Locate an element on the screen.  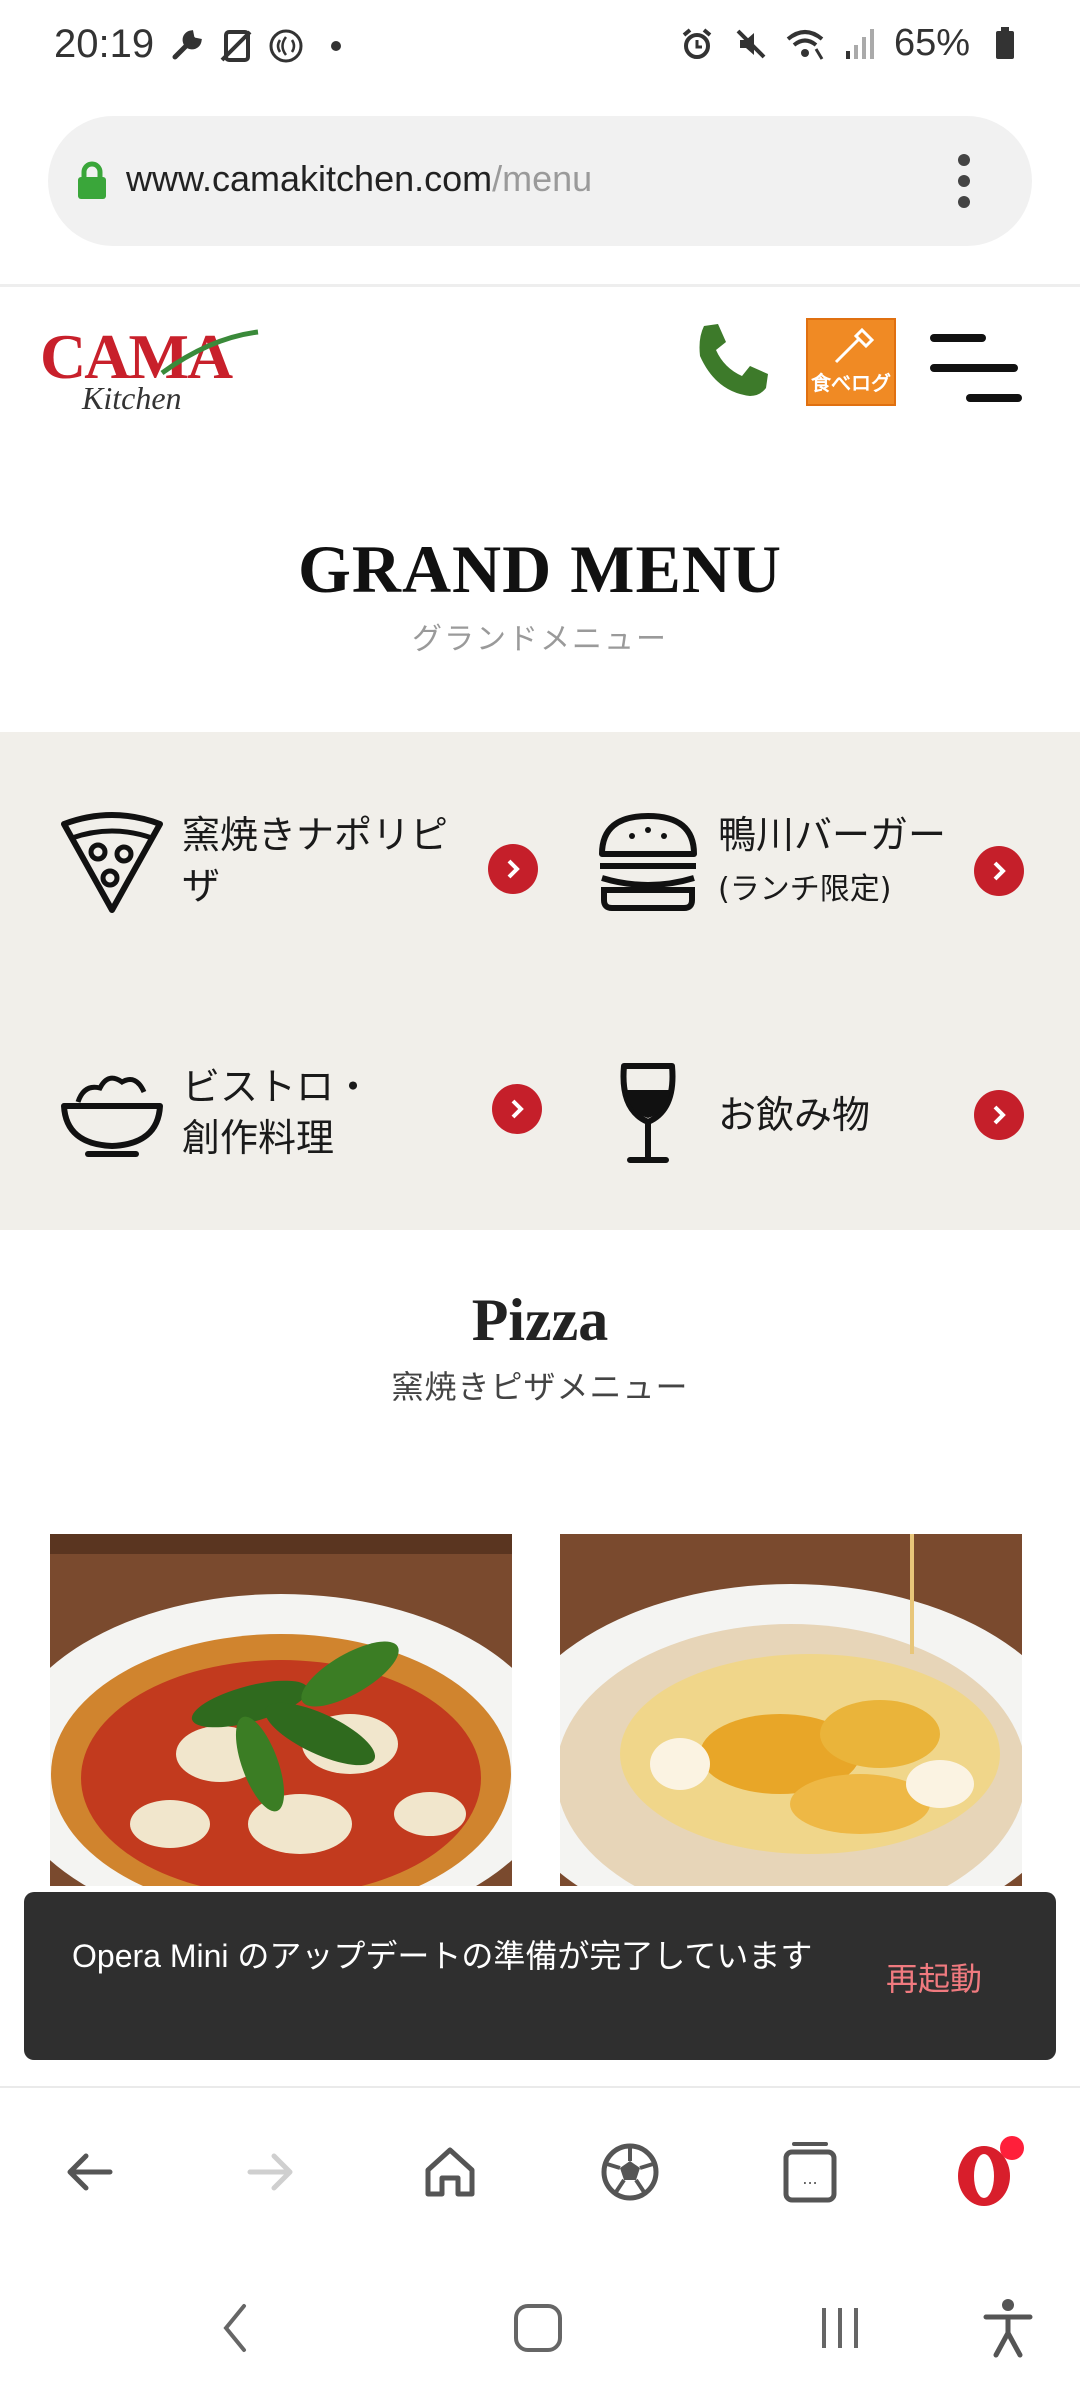
section-title: Pizza is located at coordinates (540, 1320).